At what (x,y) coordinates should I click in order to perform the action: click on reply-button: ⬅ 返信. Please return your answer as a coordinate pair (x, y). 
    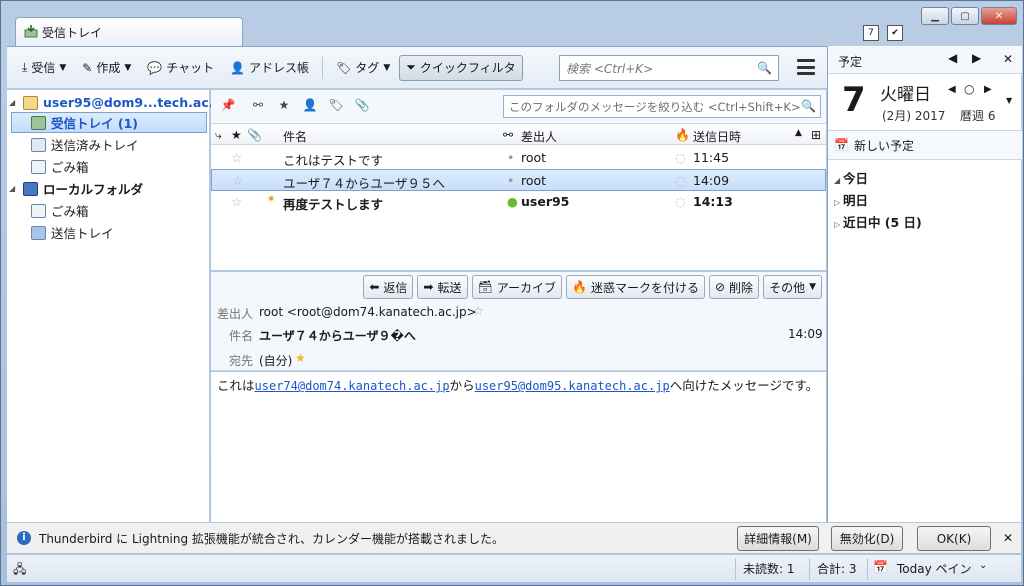
    Looking at the image, I should click on (388, 287).